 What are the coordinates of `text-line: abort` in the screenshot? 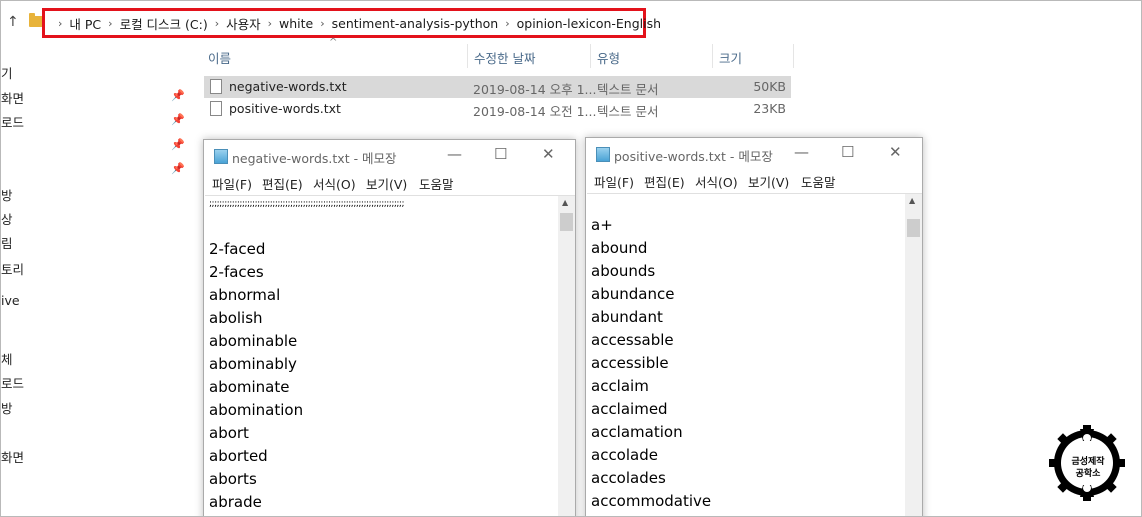 It's located at (229, 433).